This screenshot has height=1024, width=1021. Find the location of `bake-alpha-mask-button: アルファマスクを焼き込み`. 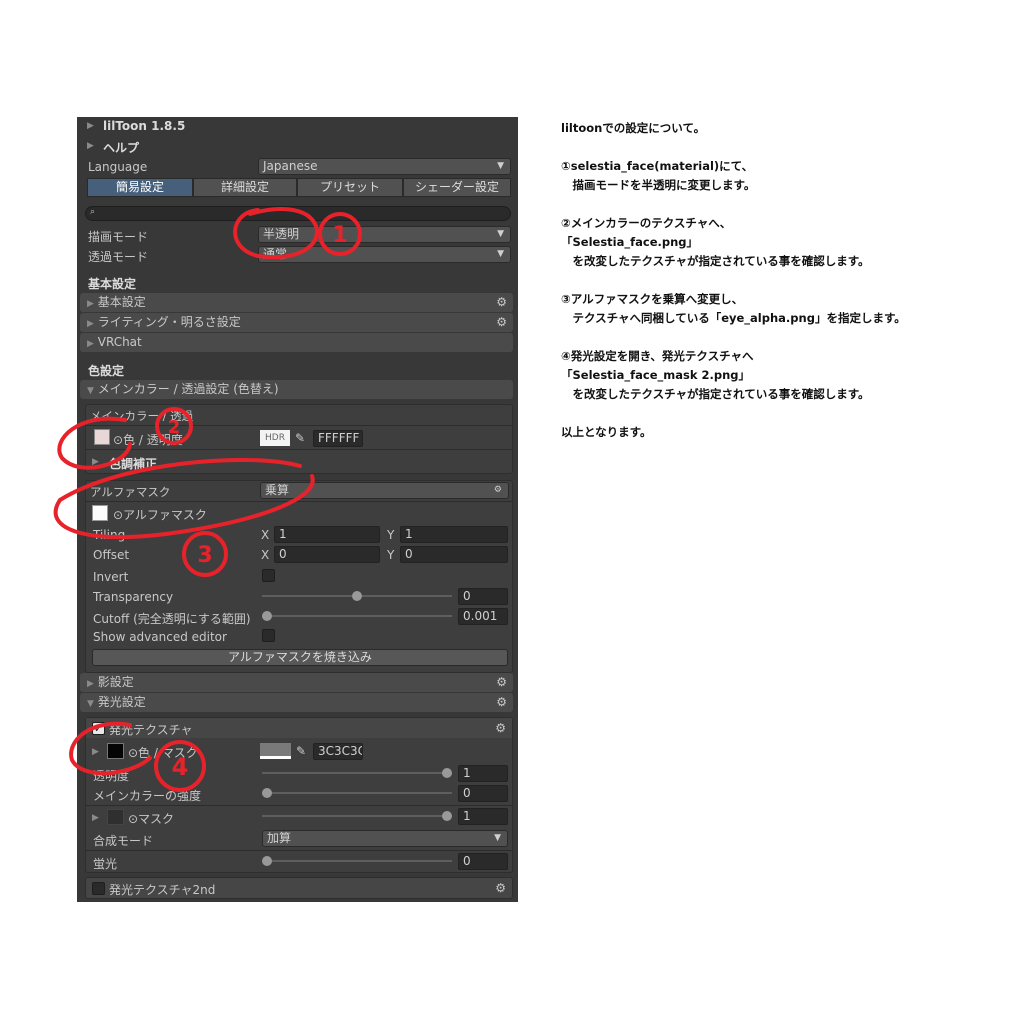

bake-alpha-mask-button: アルファマスクを焼き込み is located at coordinates (300, 657).